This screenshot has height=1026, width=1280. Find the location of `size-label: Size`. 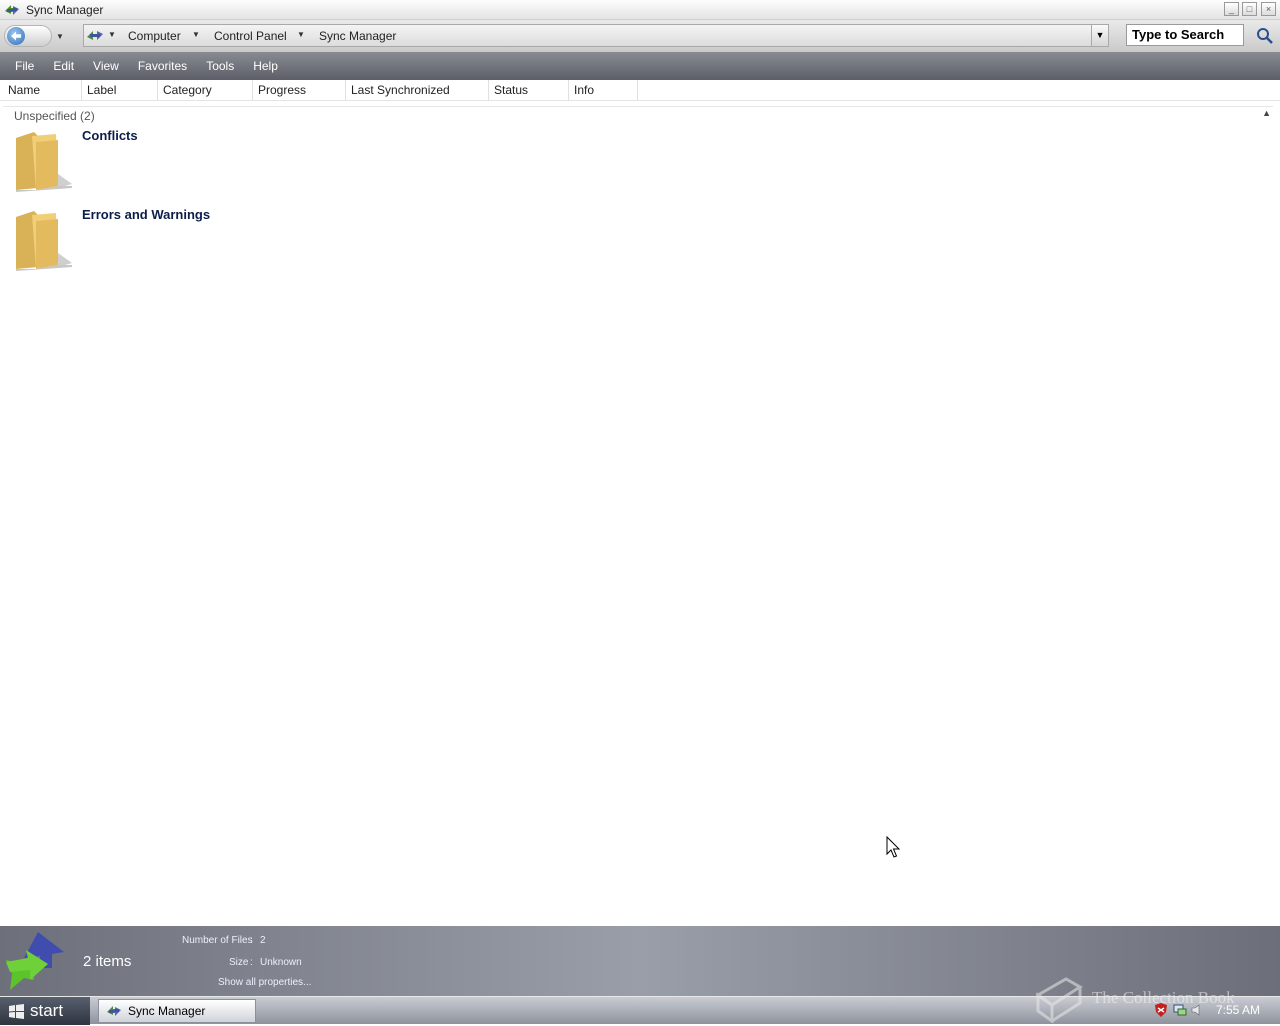

size-label: Size is located at coordinates (239, 962).